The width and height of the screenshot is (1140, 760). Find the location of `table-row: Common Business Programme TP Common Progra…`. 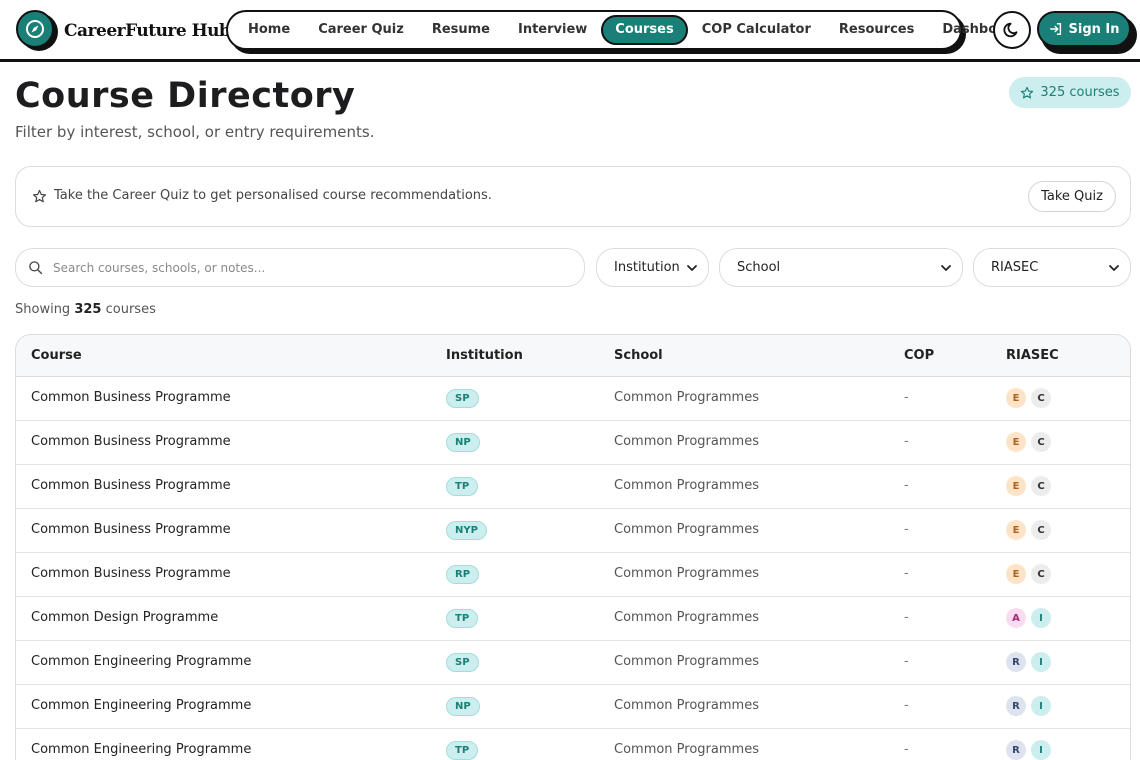

table-row: Common Business Programme TP Common Progra… is located at coordinates (573, 487).